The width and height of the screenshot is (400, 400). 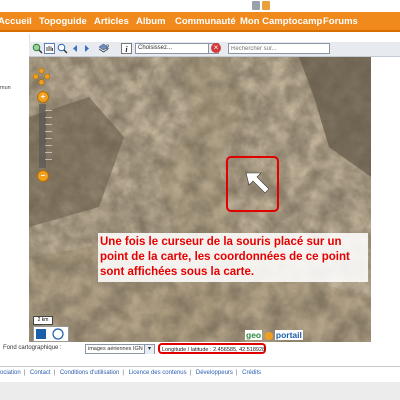 I want to click on footer-divider, so click(x=200, y=366).